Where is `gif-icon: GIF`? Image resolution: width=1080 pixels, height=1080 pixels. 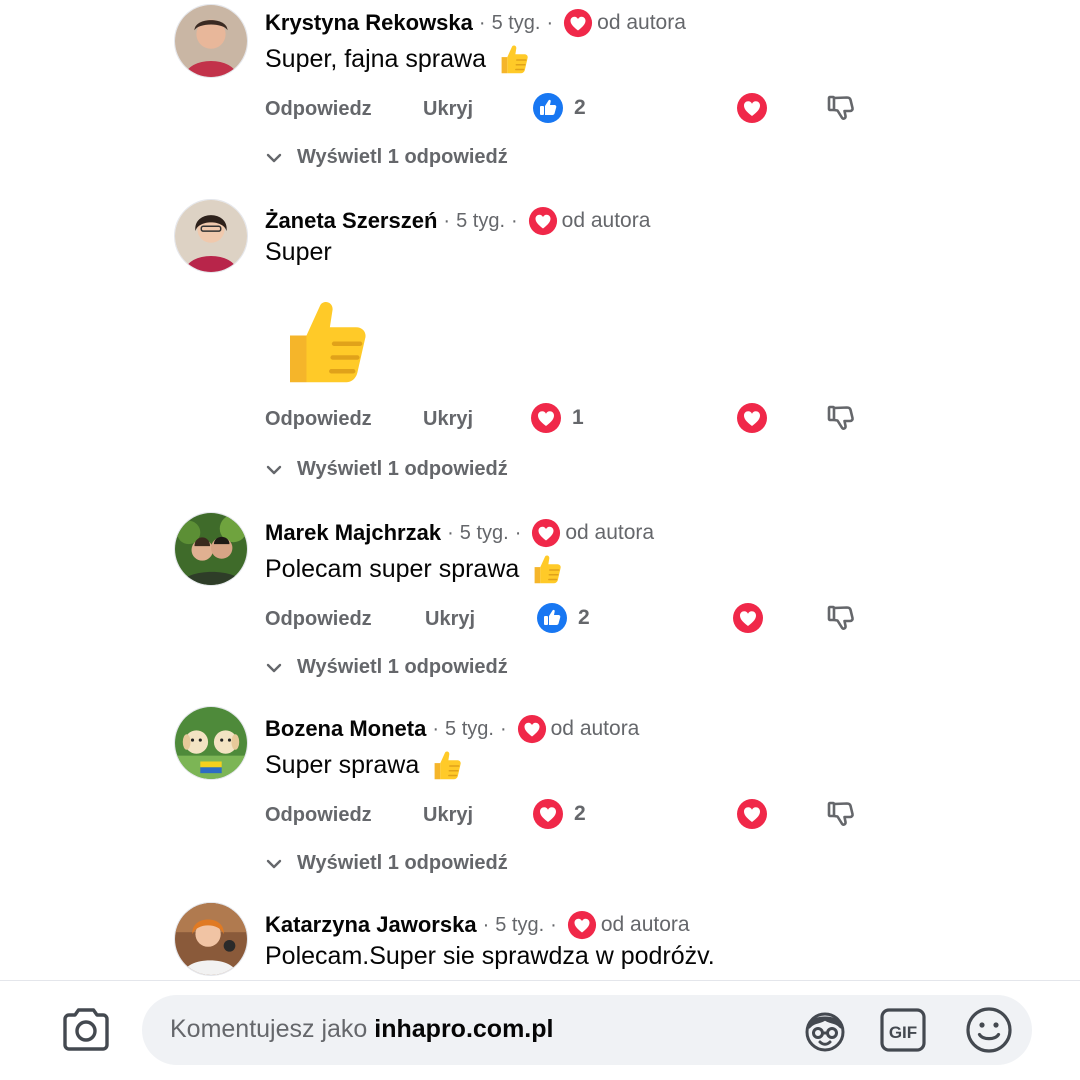 gif-icon: GIF is located at coordinates (903, 1030).